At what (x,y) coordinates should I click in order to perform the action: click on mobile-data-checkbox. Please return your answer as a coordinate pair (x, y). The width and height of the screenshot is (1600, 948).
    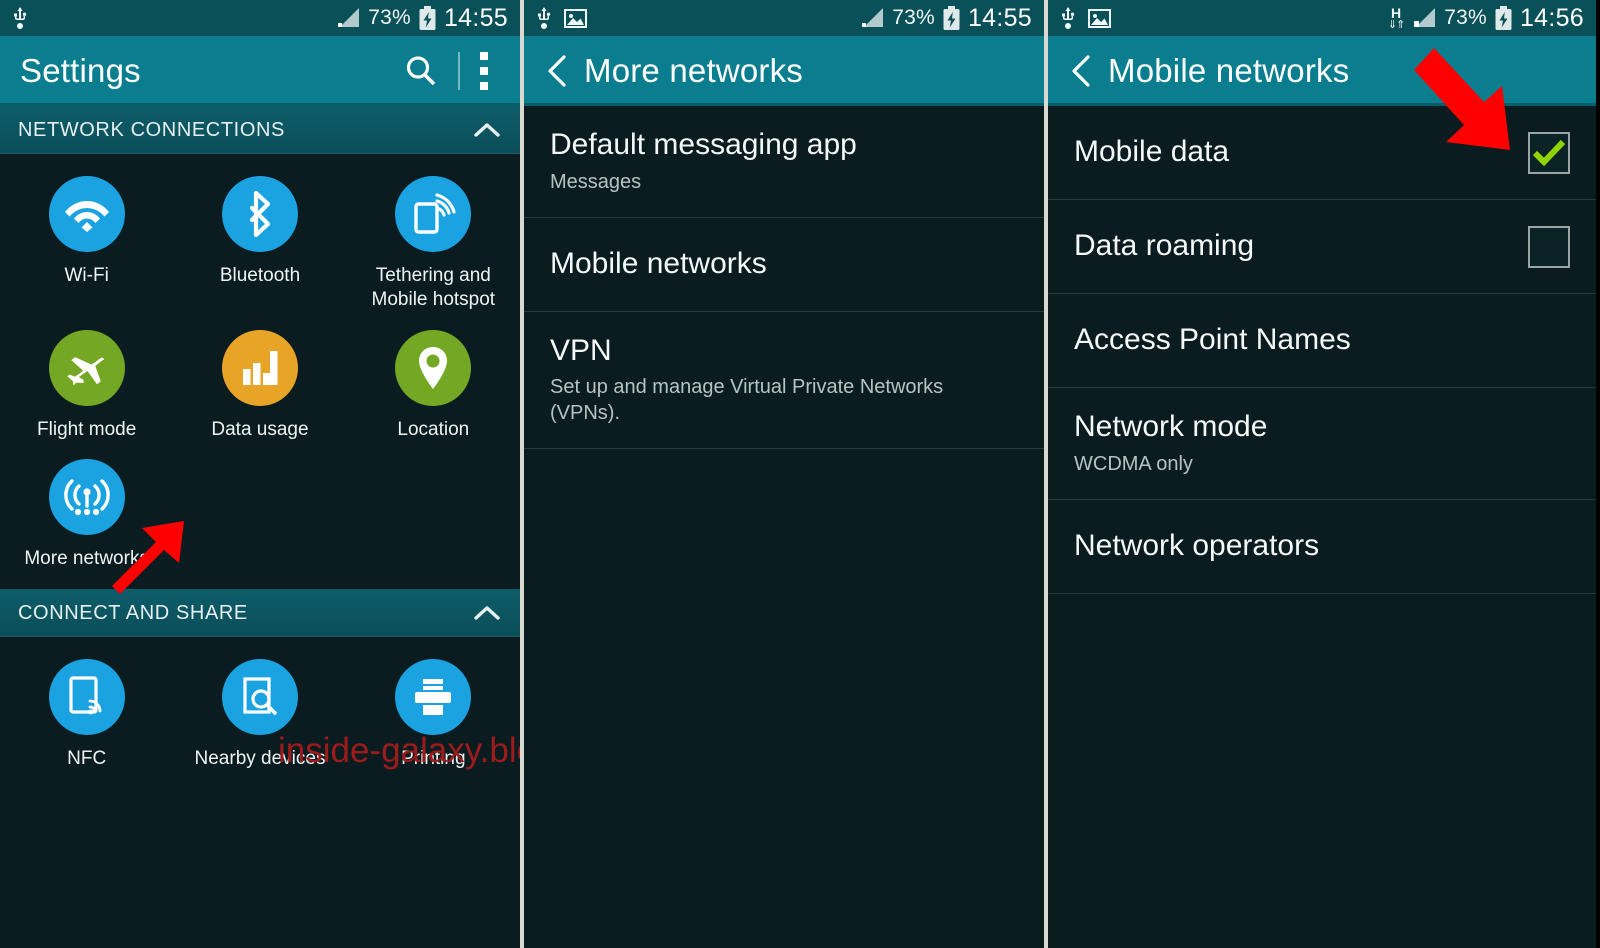
    Looking at the image, I should click on (1549, 152).